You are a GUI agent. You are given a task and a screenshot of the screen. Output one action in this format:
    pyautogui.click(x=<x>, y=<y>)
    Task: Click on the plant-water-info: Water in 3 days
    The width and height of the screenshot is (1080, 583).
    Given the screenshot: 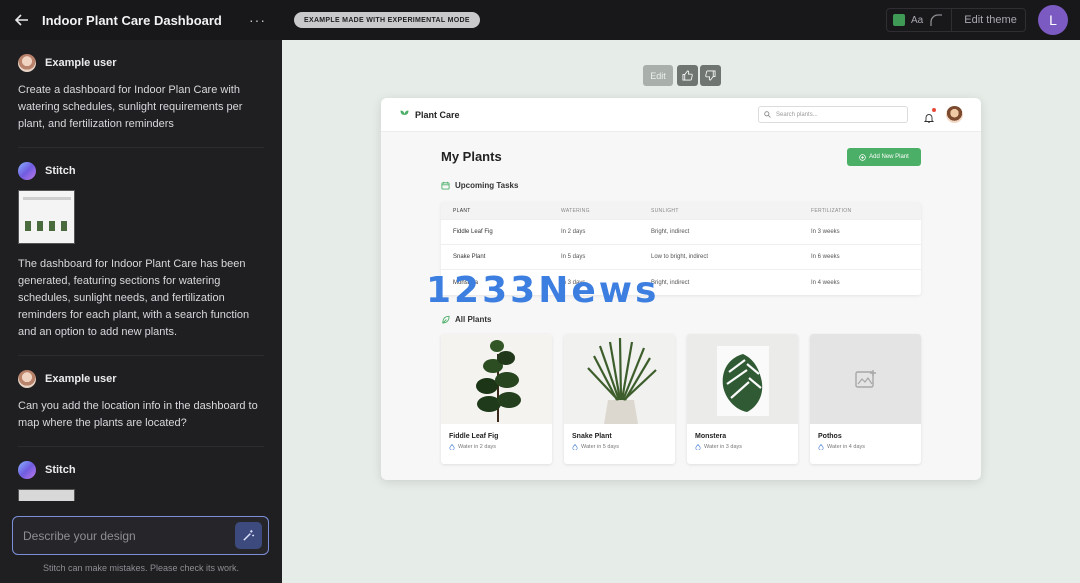 What is the action you would take?
    pyautogui.click(x=742, y=445)
    